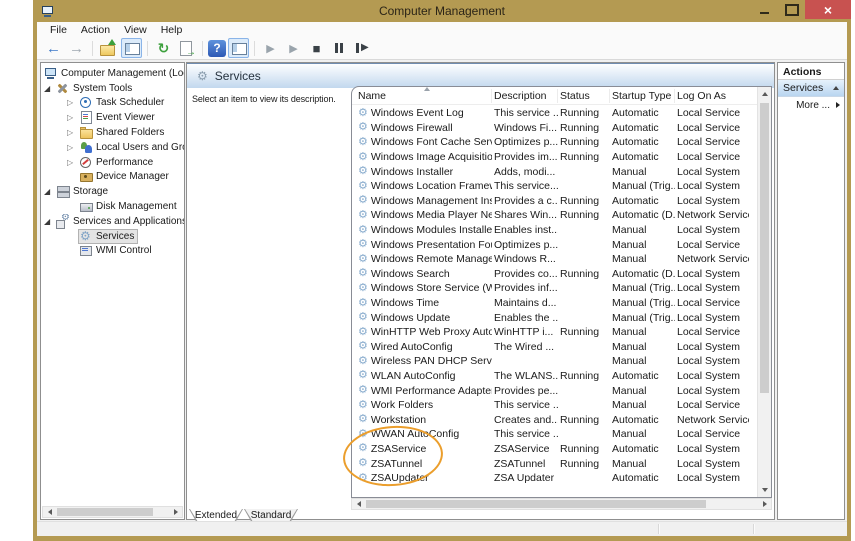  I want to click on list-vertical-scrollbar, so click(764, 292).